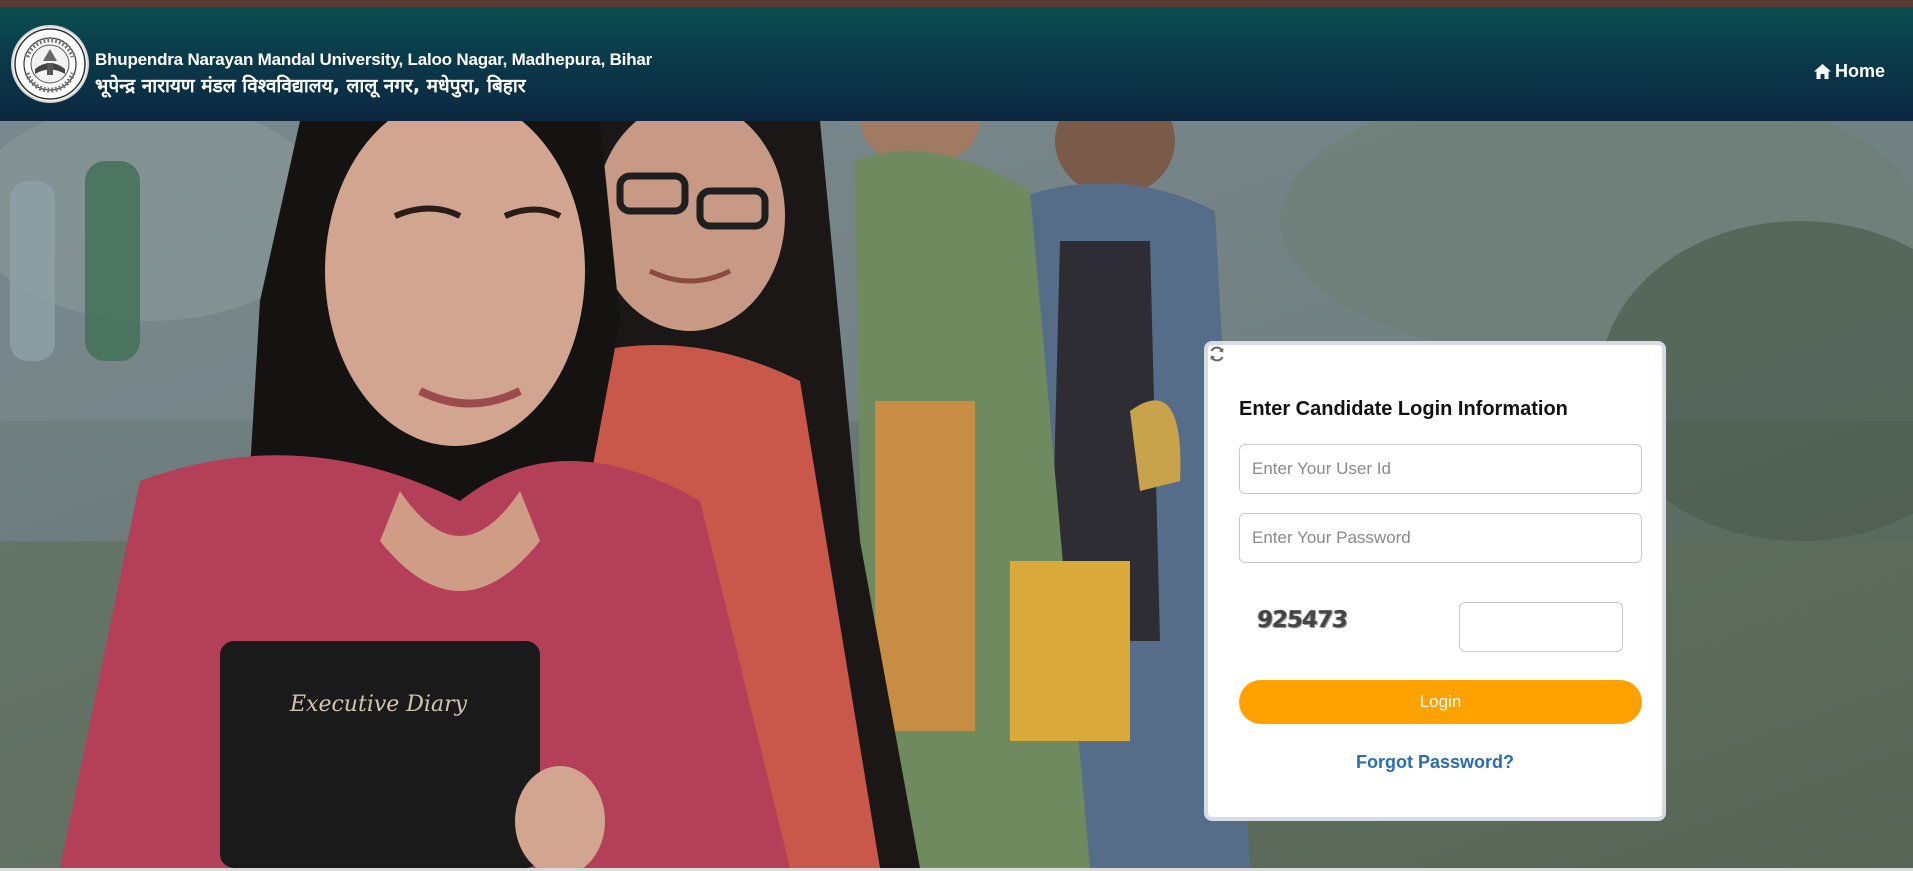 Image resolution: width=1913 pixels, height=871 pixels. What do you see at coordinates (1217, 354) in the screenshot?
I see `refresh-icon` at bounding box center [1217, 354].